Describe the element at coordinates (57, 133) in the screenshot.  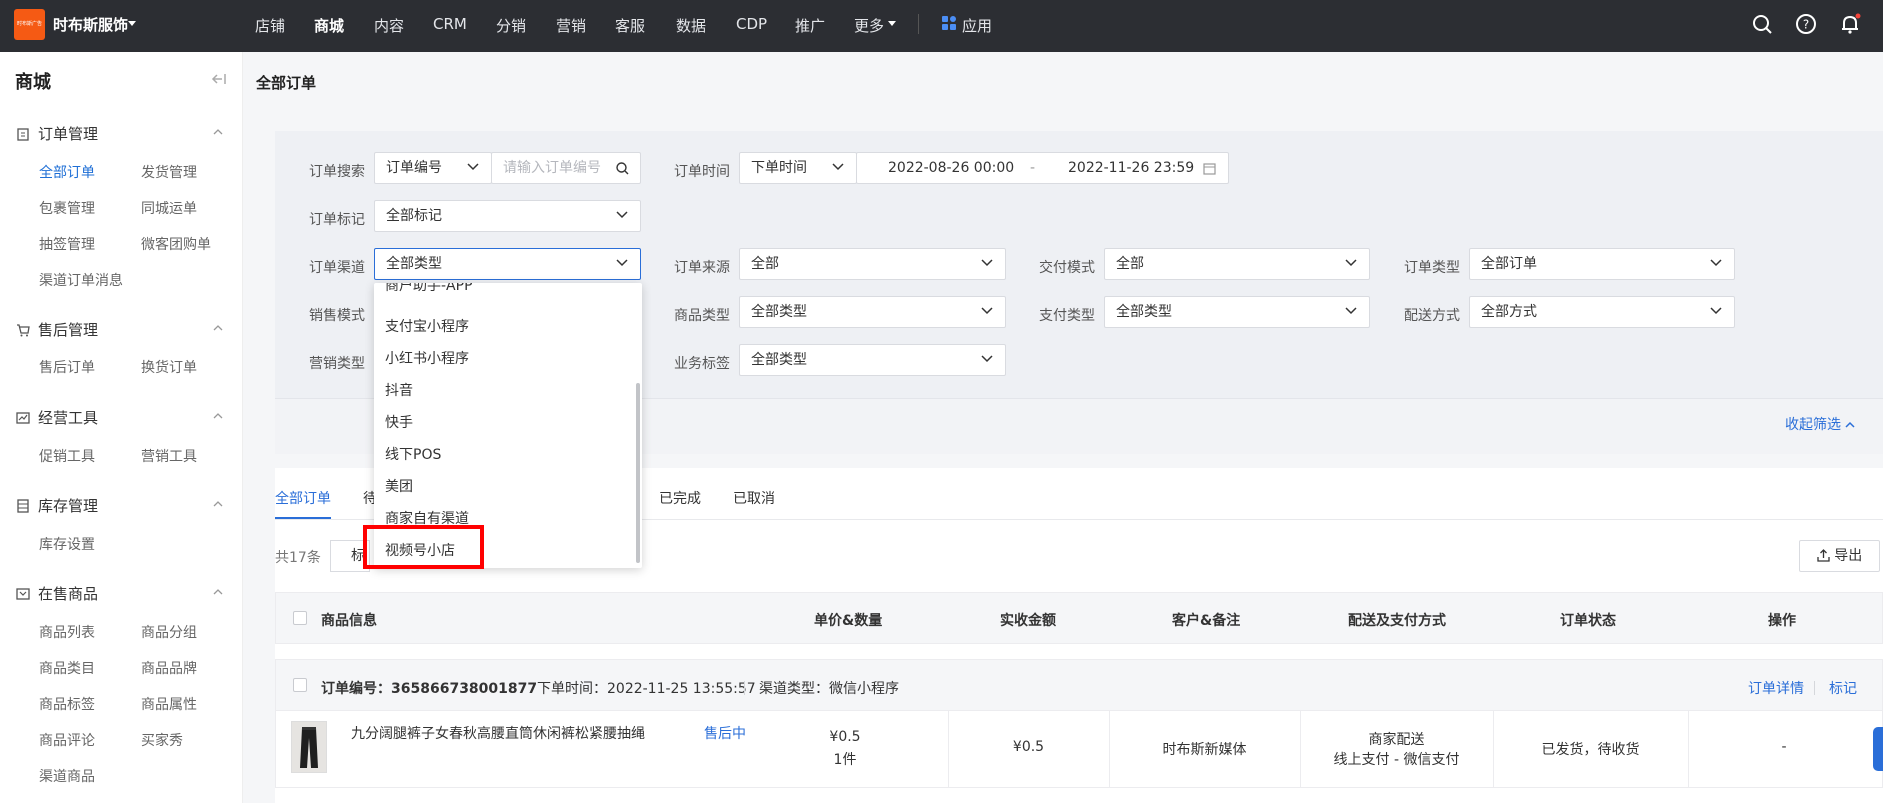
I see `sidebar-group-orders: 订单管理` at that location.